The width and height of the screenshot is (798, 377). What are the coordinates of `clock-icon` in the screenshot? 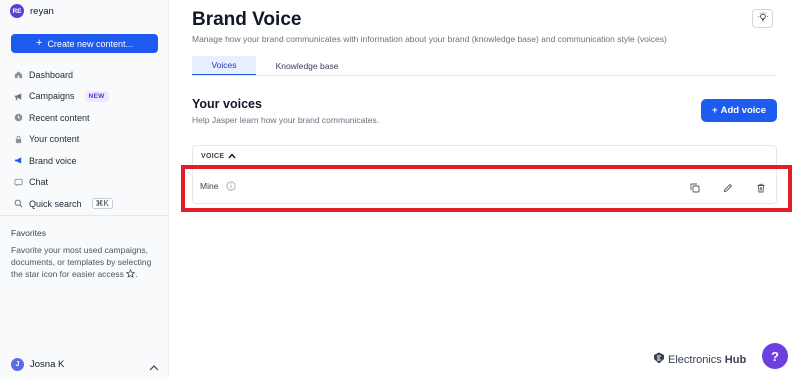 It's located at (18, 117).